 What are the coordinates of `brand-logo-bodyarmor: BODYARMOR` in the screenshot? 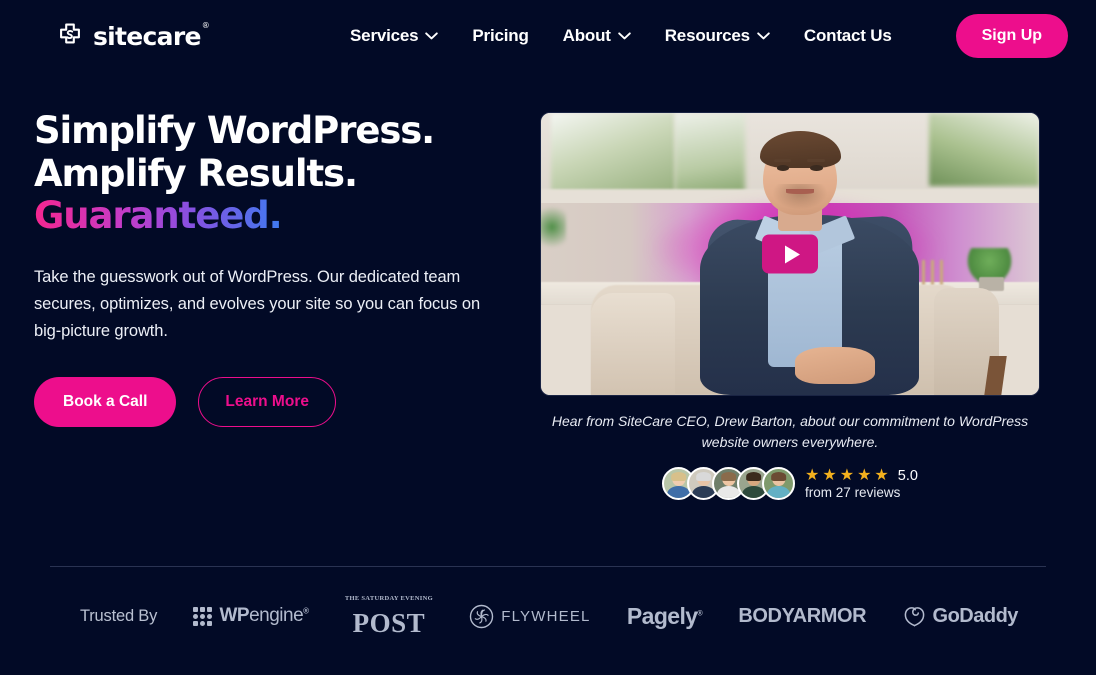 It's located at (802, 616).